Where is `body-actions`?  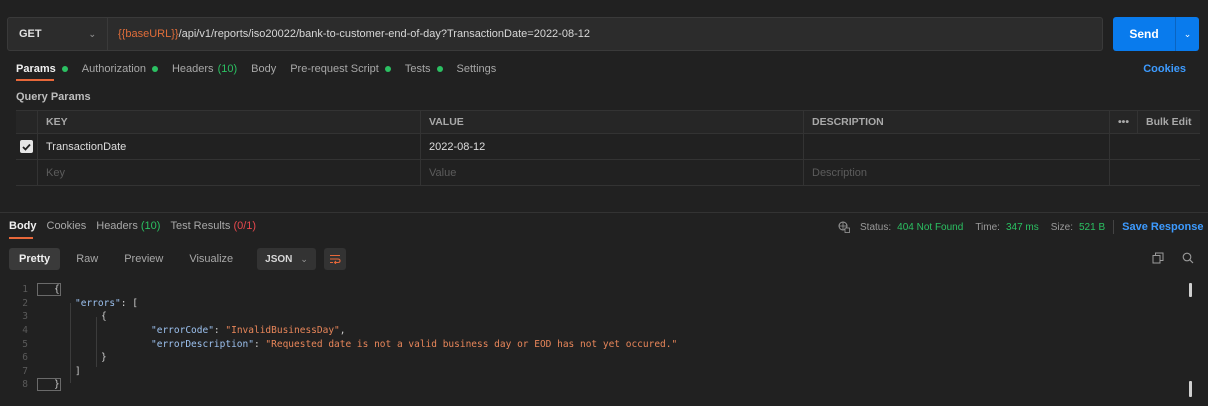
body-actions is located at coordinates (1173, 258).